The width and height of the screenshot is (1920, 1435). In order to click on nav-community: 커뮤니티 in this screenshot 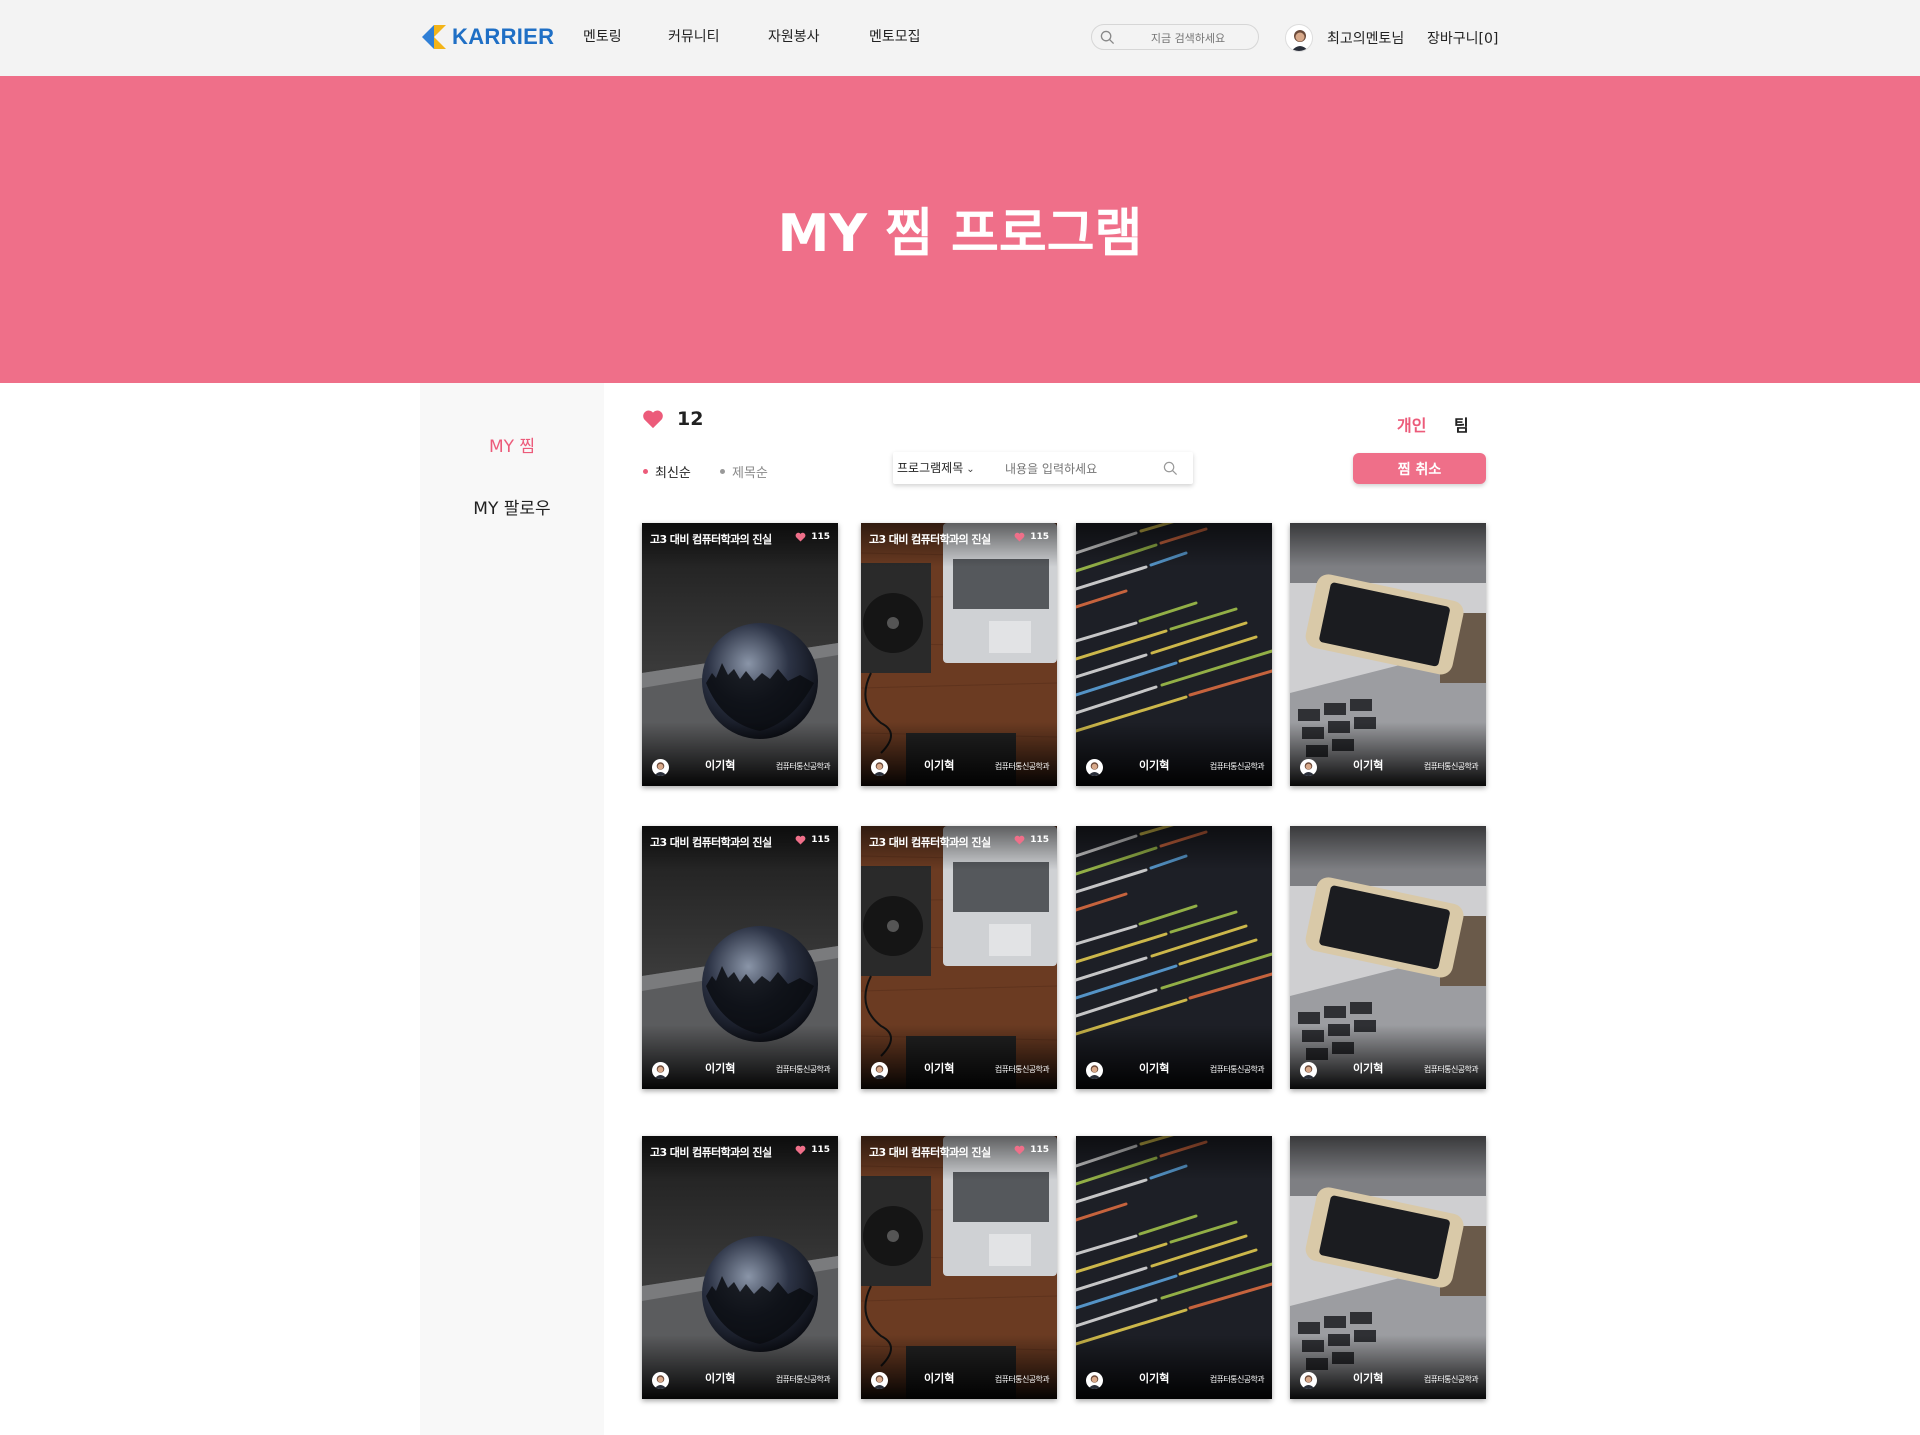, I will do `click(694, 36)`.